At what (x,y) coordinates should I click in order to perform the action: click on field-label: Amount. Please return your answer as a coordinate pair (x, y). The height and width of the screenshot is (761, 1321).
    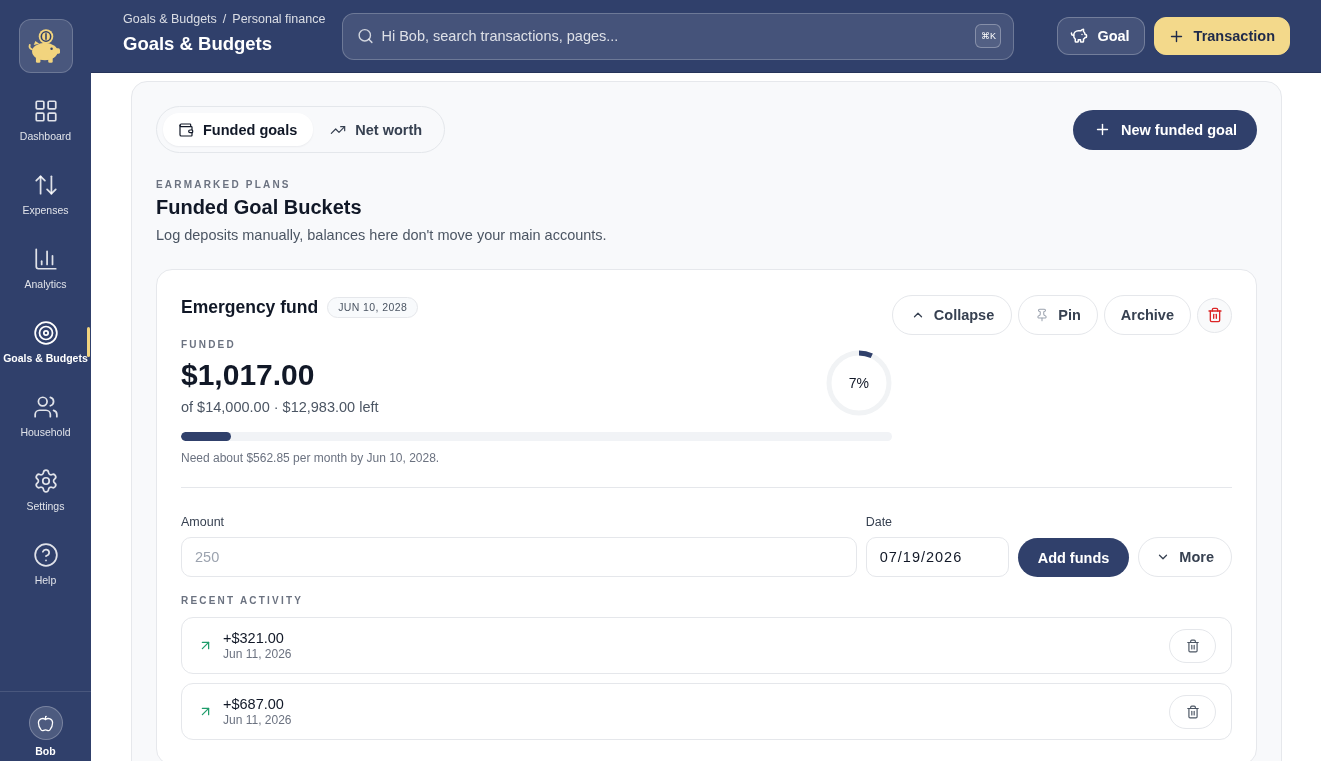
    Looking at the image, I should click on (203, 522).